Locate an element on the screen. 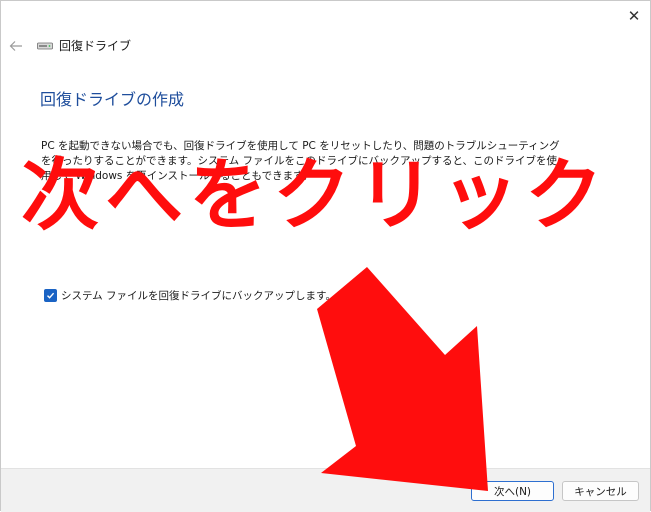 The image size is (651, 512). close-button: ✕ is located at coordinates (634, 16).